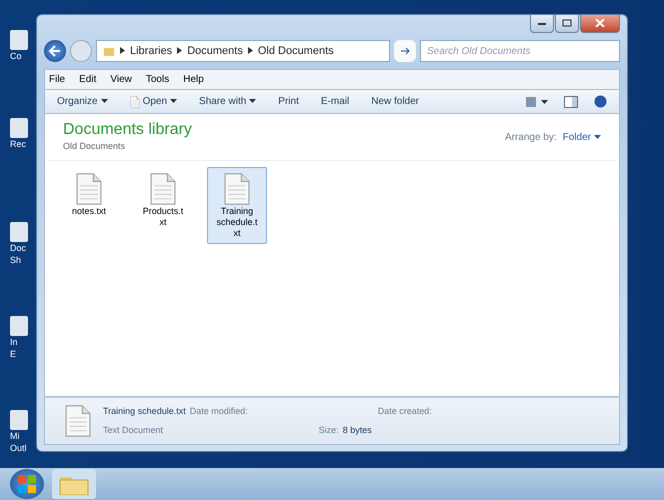 The width and height of the screenshot is (664, 500). I want to click on file-name: Training schedule.txt, so click(144, 411).